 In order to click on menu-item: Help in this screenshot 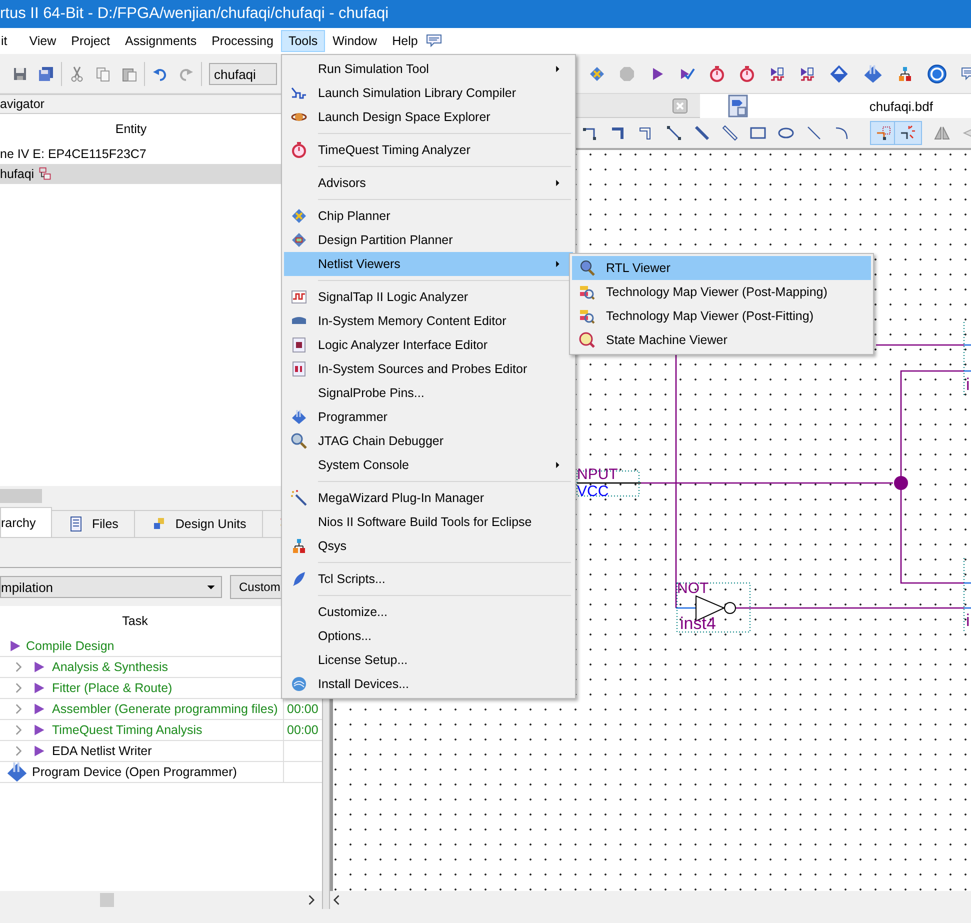, I will do `click(405, 41)`.